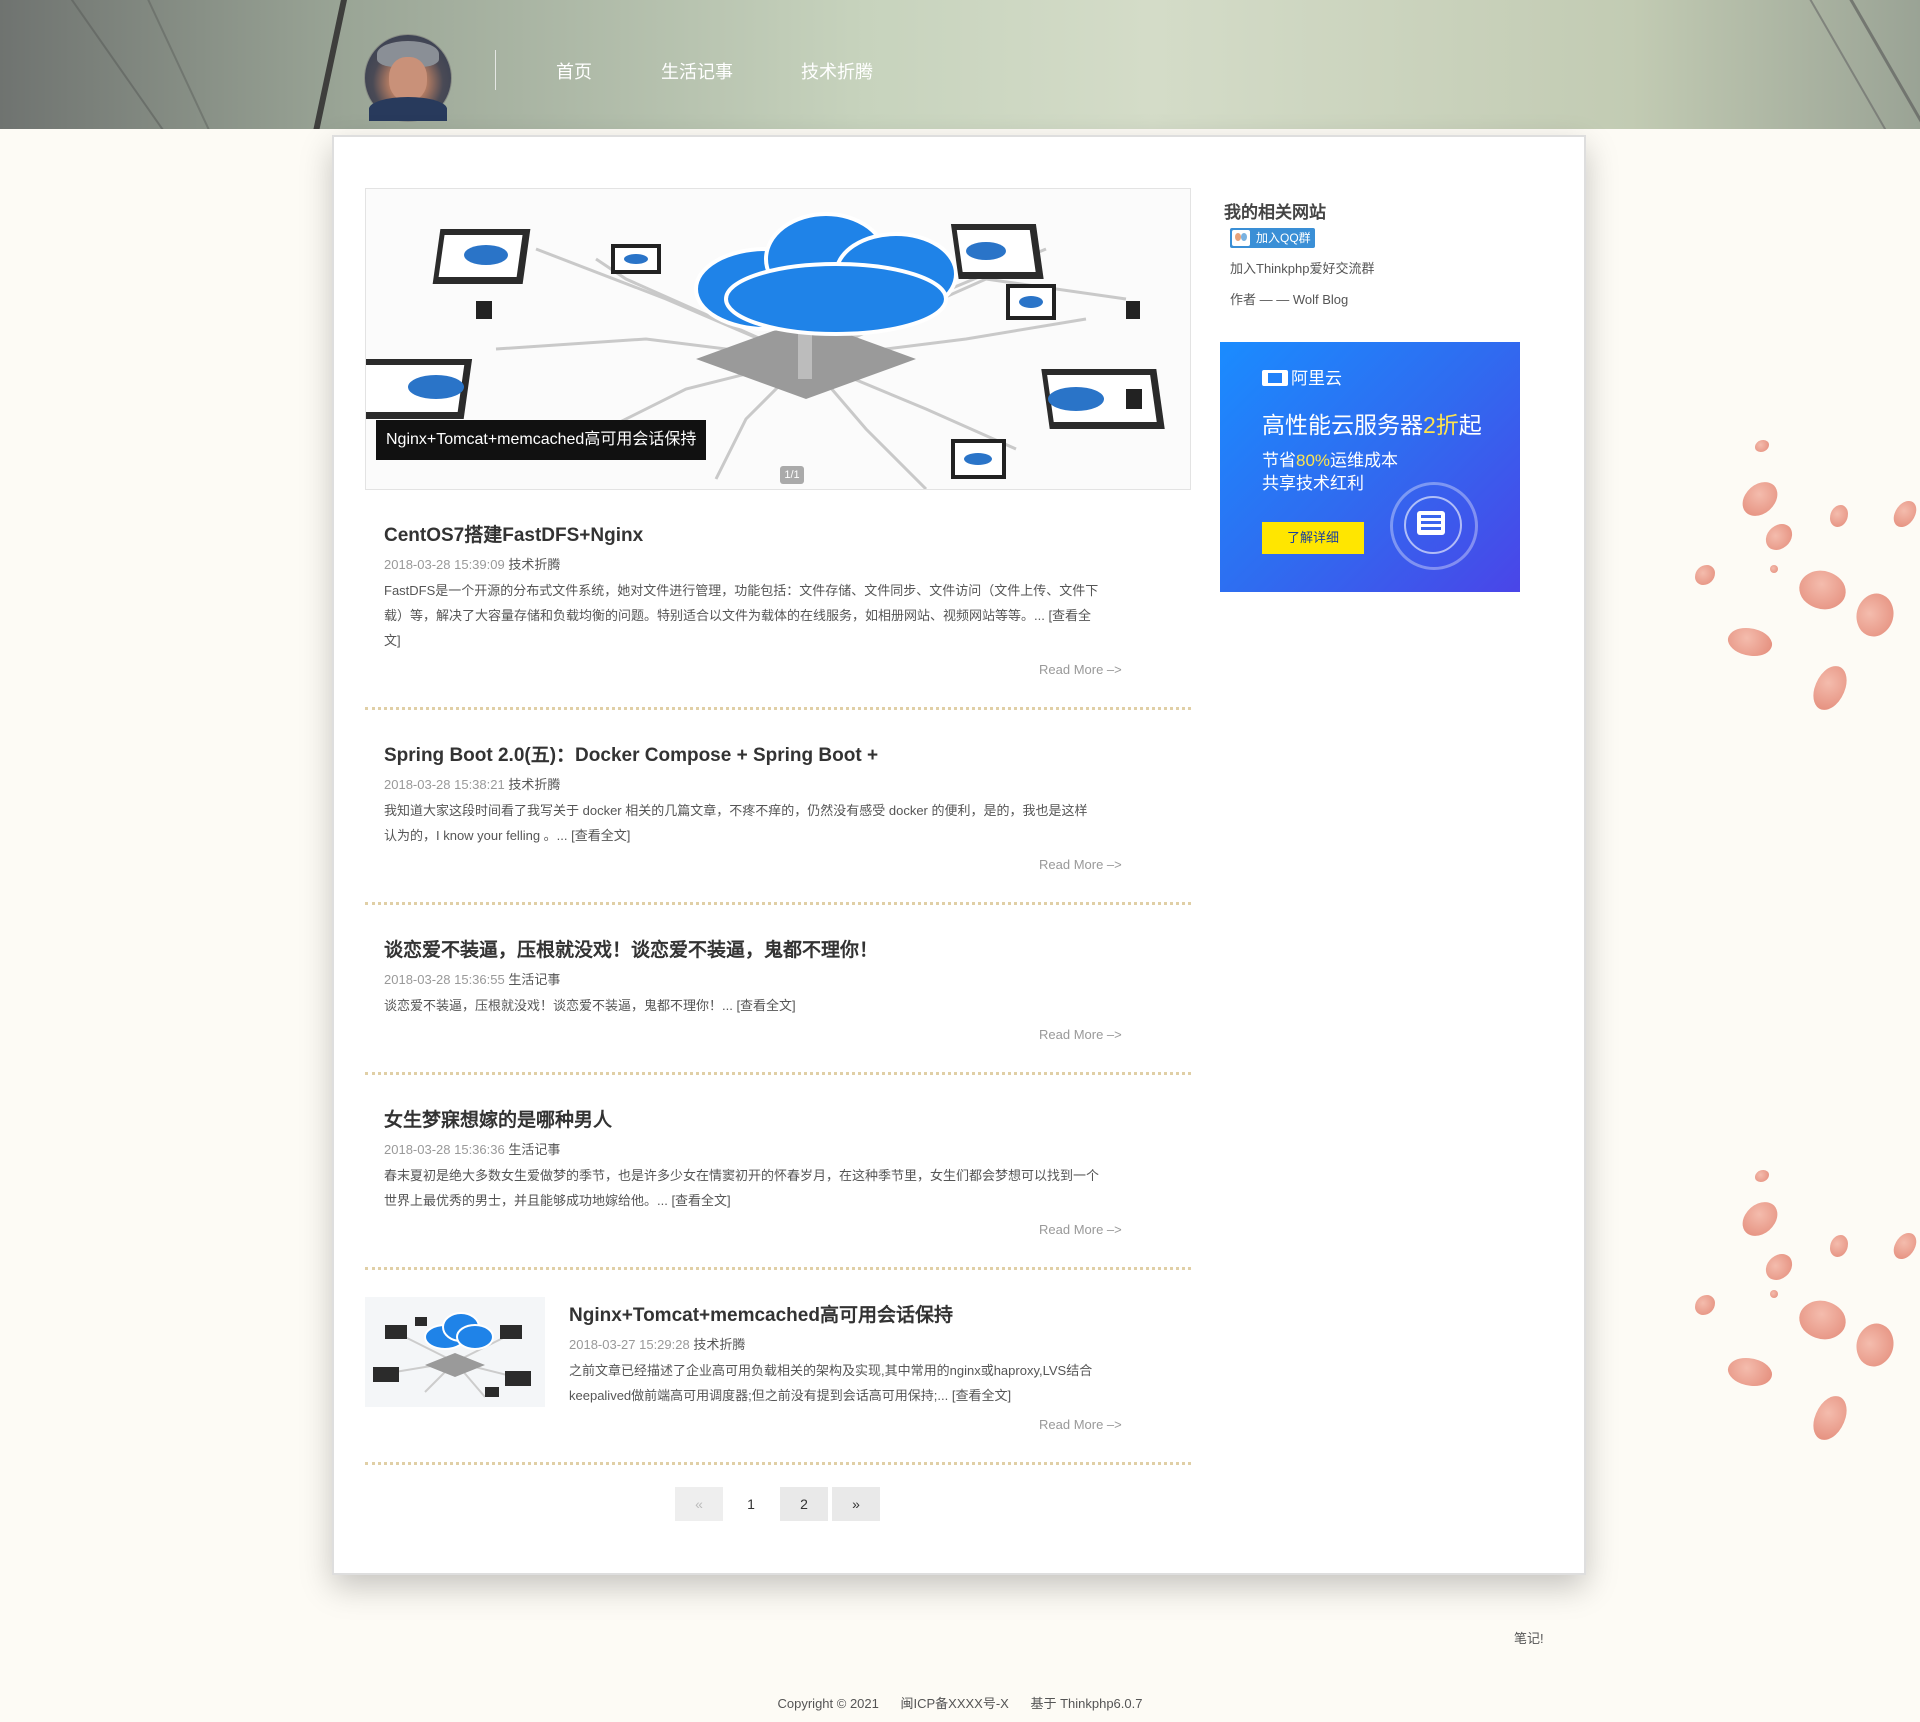 This screenshot has height=1722, width=1920. Describe the element at coordinates (1275, 212) in the screenshot. I see `sidebar-title: 我的相关网站` at that location.